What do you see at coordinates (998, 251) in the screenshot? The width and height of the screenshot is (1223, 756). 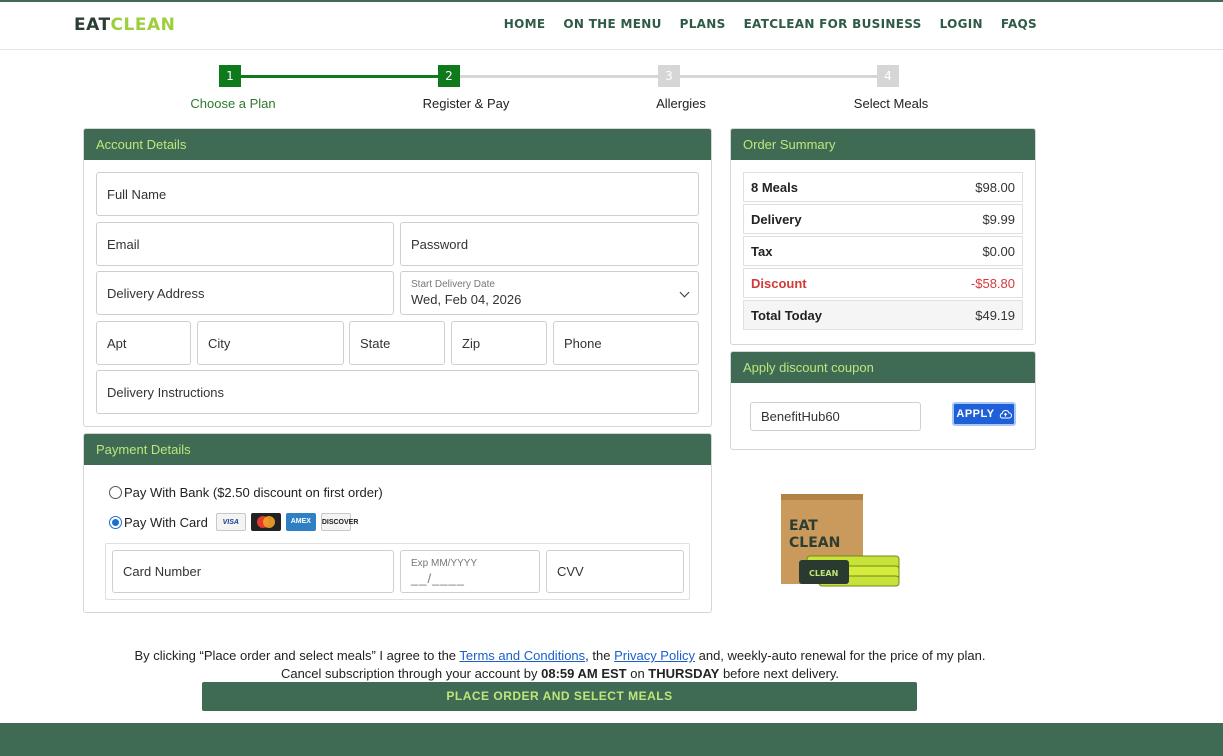 I see `summary-value: $0.00` at bounding box center [998, 251].